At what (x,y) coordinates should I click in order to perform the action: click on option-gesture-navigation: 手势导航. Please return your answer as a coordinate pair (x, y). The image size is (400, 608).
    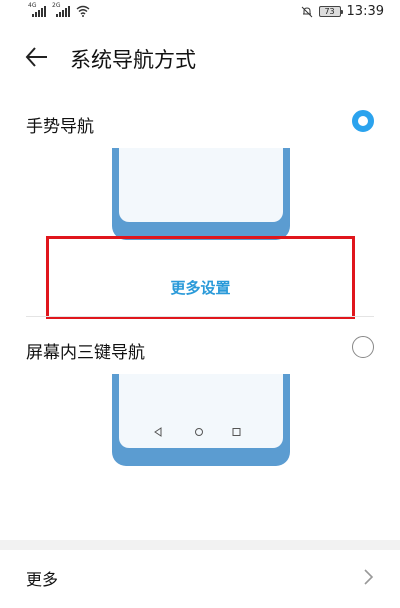
    Looking at the image, I should click on (200, 124).